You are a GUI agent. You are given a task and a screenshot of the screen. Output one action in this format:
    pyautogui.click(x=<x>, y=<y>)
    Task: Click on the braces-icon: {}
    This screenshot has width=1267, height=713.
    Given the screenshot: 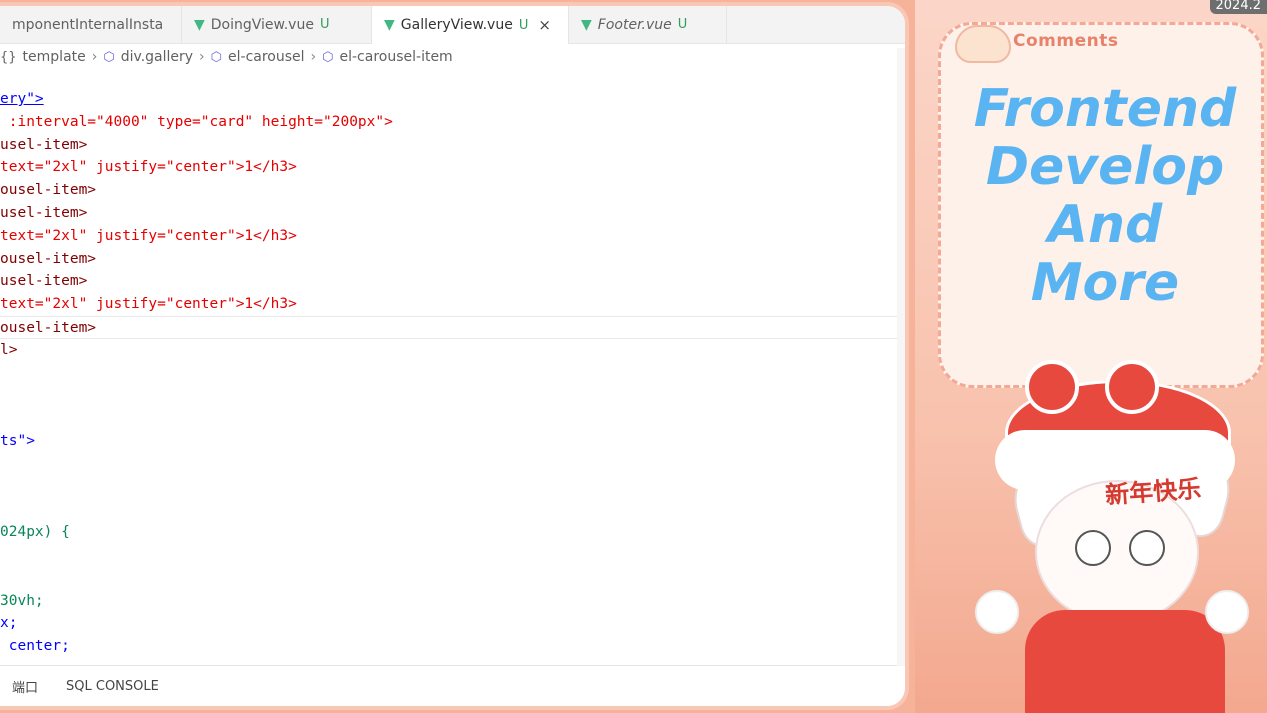 What is the action you would take?
    pyautogui.click(x=8, y=57)
    